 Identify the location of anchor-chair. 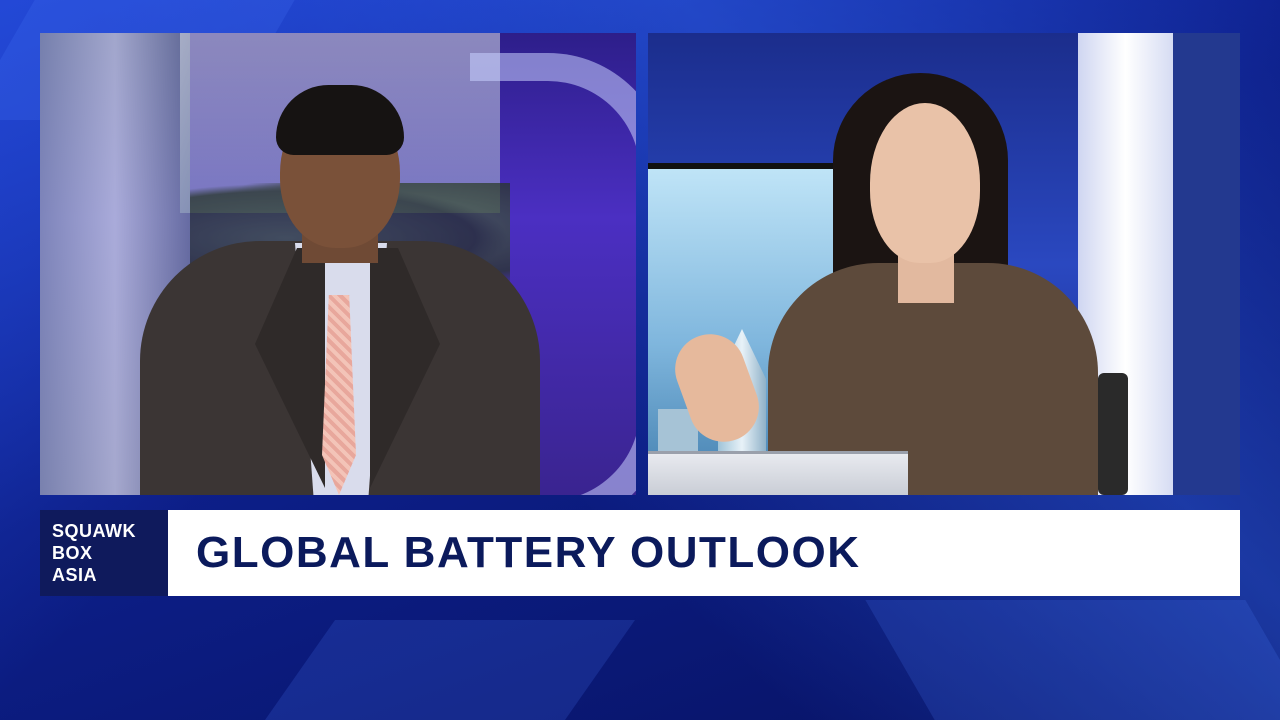
(1113, 434).